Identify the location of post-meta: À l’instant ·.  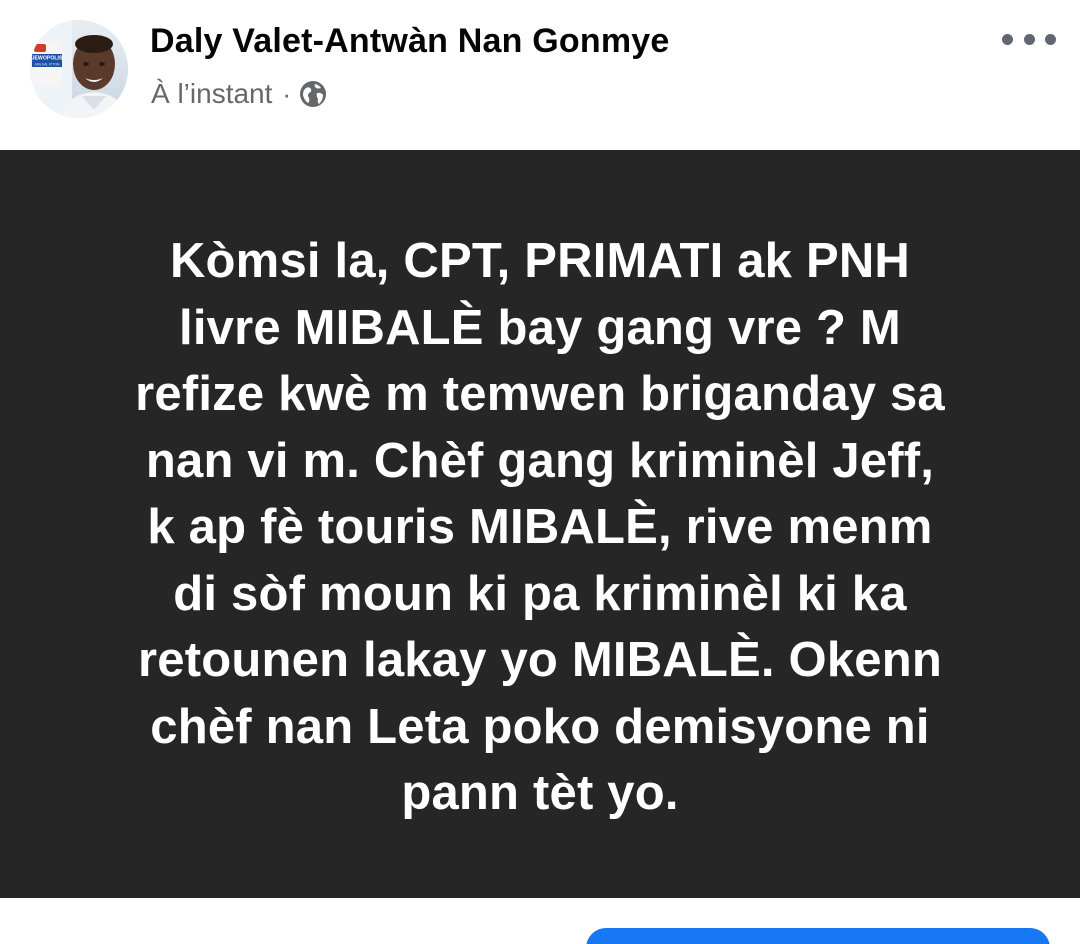
(239, 94).